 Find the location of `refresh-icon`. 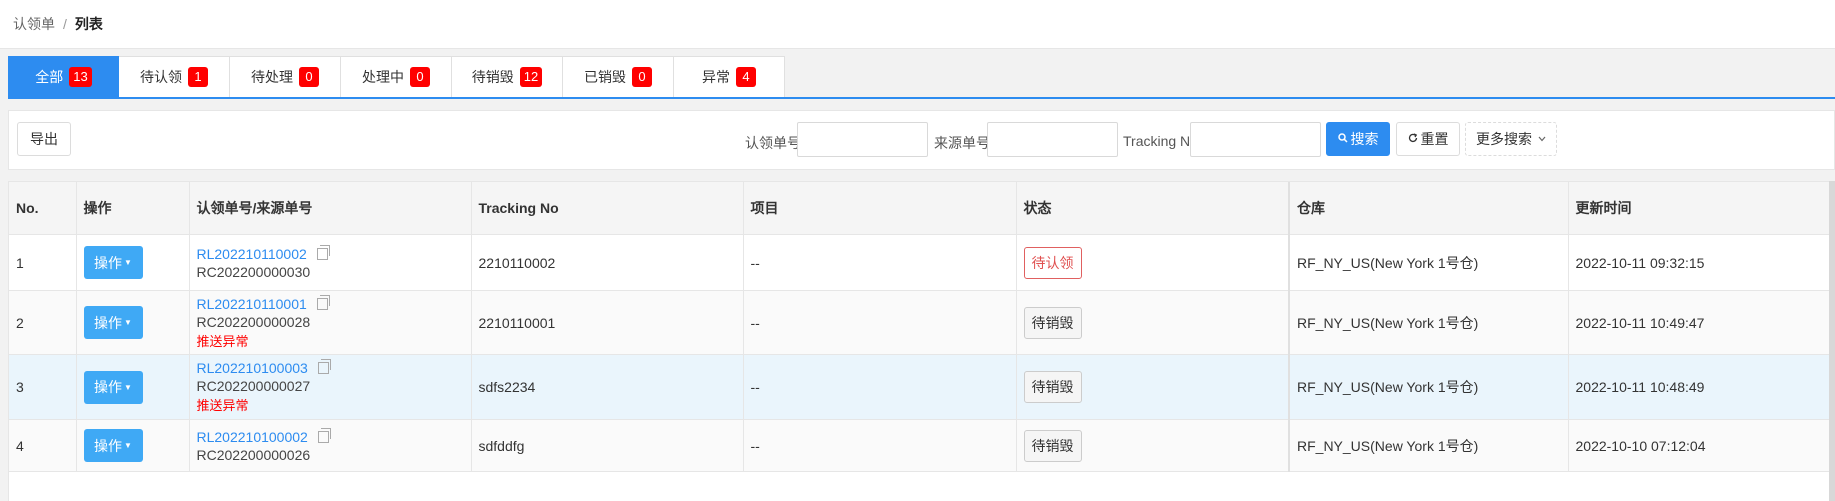

refresh-icon is located at coordinates (1413, 139).